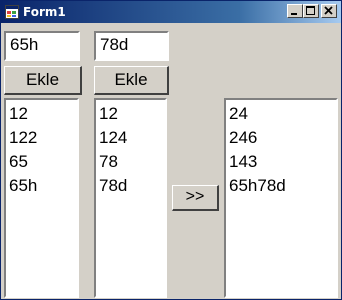  I want to click on maximize-button, so click(311, 11).